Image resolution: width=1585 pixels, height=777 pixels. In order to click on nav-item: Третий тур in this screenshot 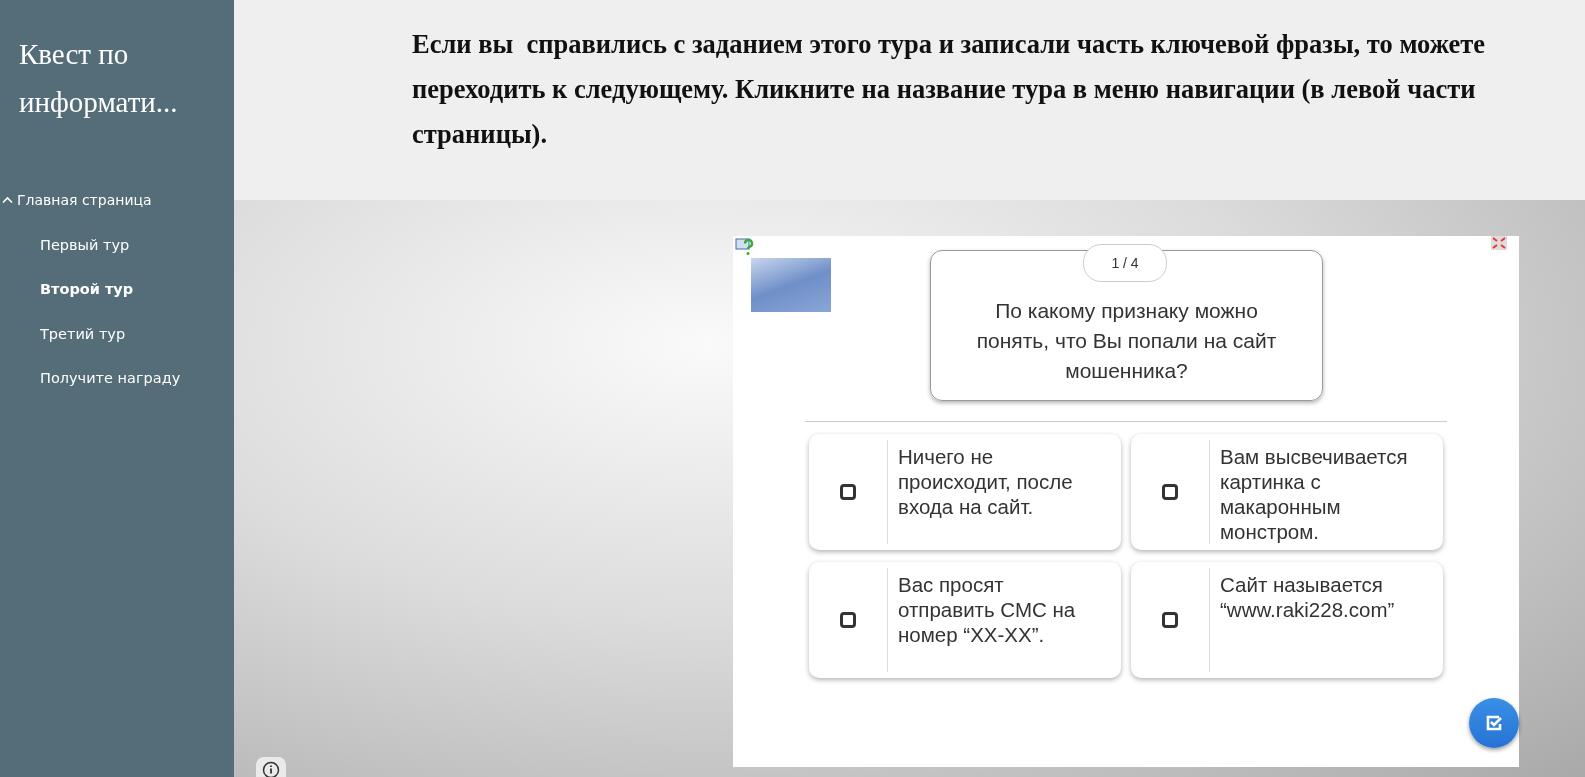, I will do `click(117, 333)`.